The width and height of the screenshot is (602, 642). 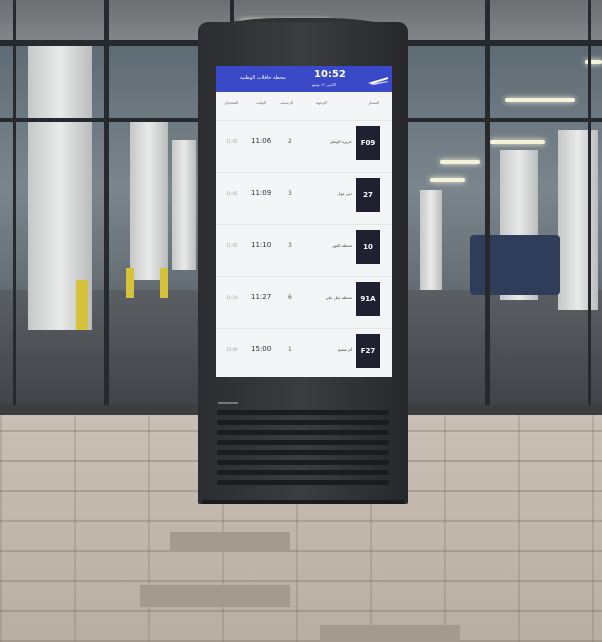 I want to click on route-badge: 91A, so click(x=368, y=299).